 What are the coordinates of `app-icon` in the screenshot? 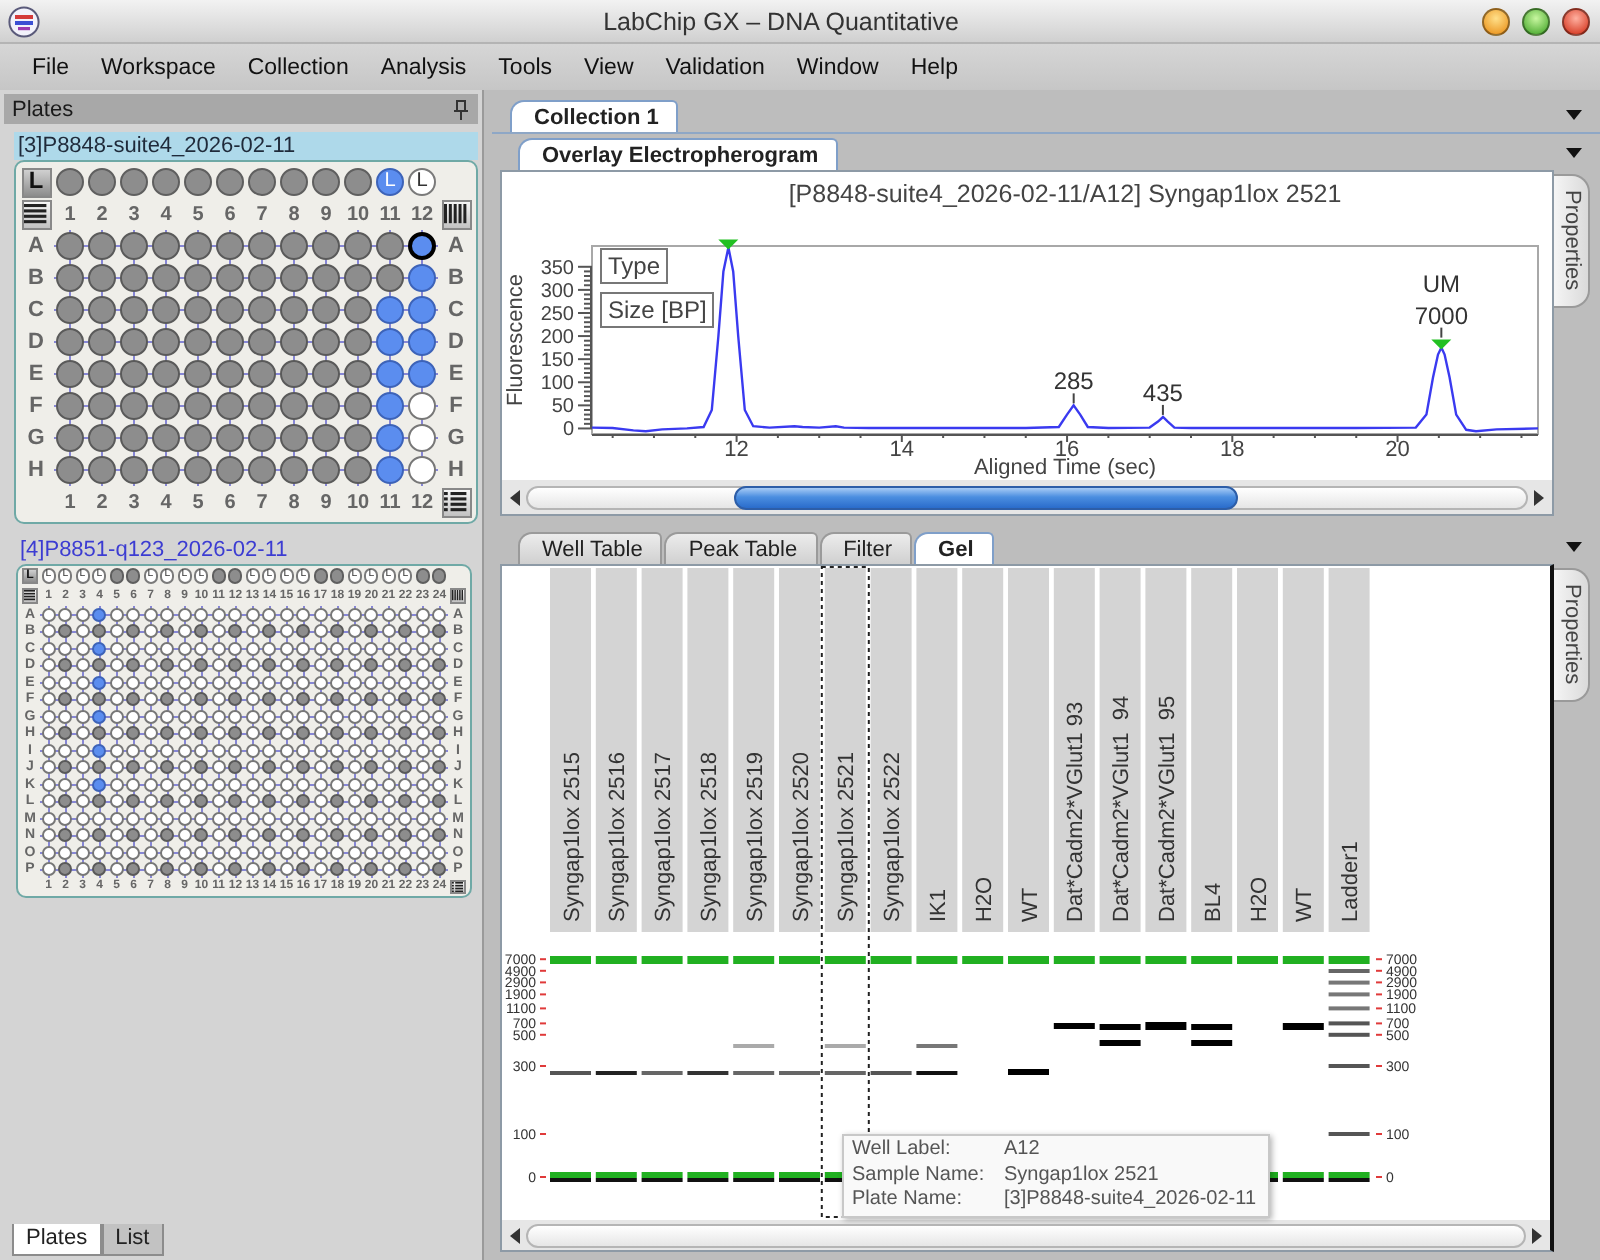 It's located at (24, 21).